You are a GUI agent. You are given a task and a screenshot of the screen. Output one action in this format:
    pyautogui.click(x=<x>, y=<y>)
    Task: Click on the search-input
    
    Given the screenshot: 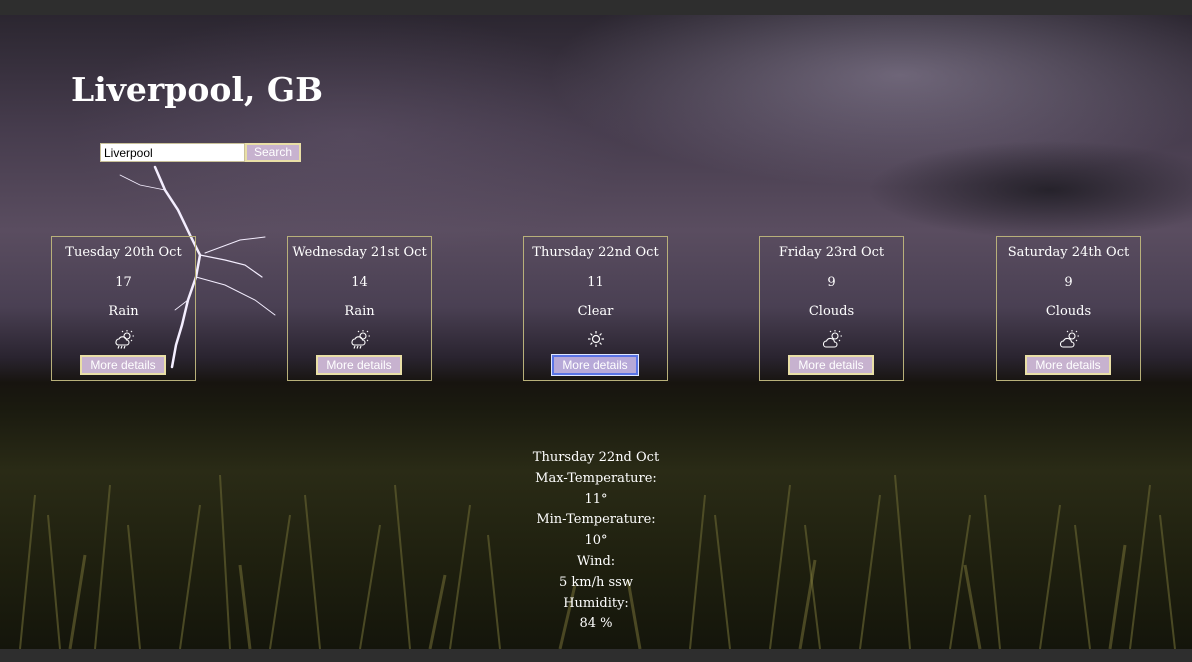 What is the action you would take?
    pyautogui.click(x=172, y=152)
    